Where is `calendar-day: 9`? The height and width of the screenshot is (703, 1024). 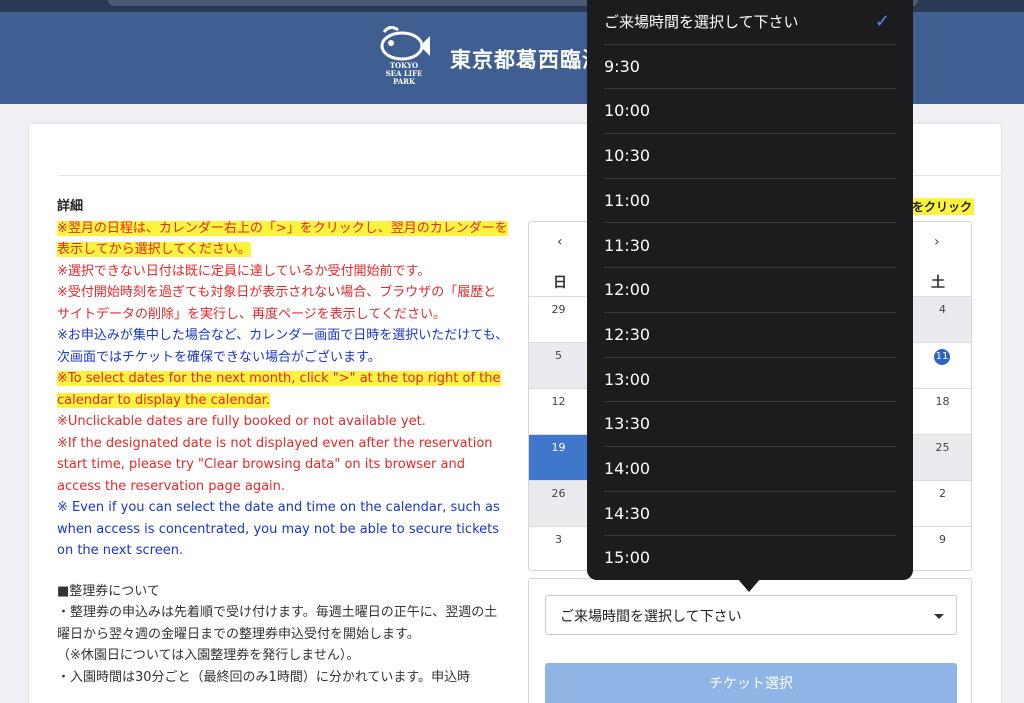 calendar-day: 9 is located at coordinates (942, 548).